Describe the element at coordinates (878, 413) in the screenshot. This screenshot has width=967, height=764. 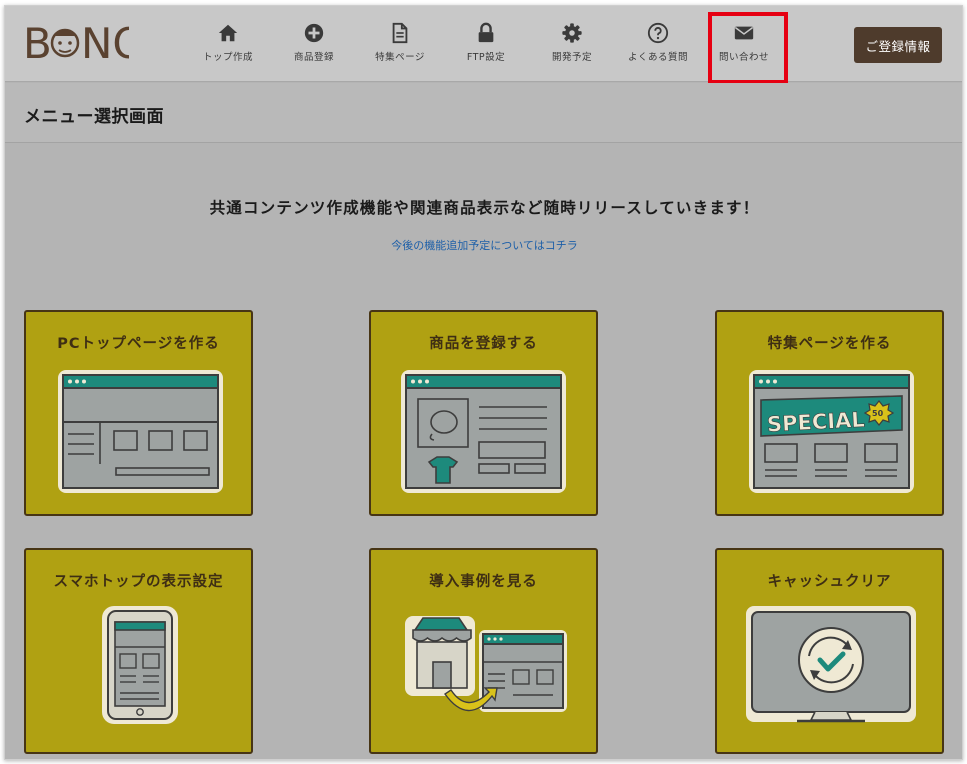
I see `discount-badge-text: 50` at that location.